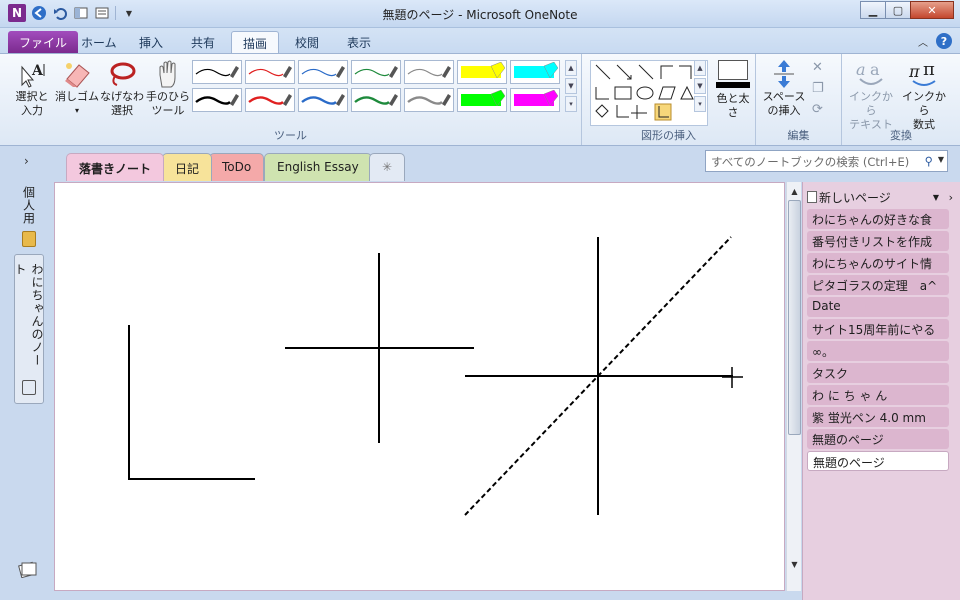 The width and height of the screenshot is (960, 600). What do you see at coordinates (794, 191) in the screenshot?
I see `scroll-up-icon: ▲` at bounding box center [794, 191].